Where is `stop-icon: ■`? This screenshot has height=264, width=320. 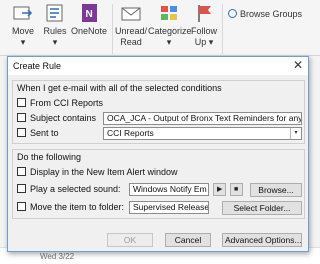
stop-icon: ■ is located at coordinates (236, 189).